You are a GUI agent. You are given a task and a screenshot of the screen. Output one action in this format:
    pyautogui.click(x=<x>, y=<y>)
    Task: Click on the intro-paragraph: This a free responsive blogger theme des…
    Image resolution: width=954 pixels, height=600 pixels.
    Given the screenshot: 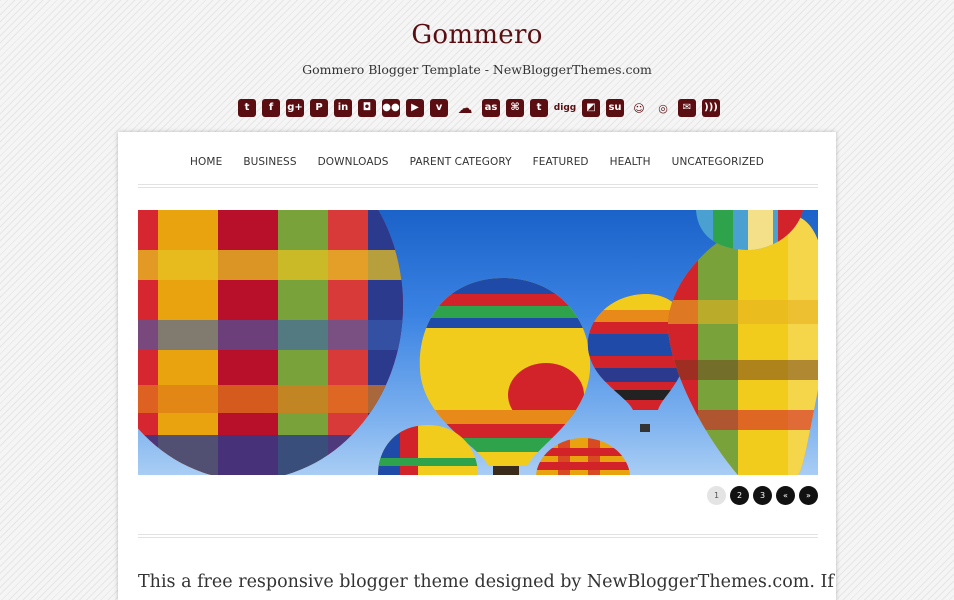 What is the action you would take?
    pyautogui.click(x=486, y=582)
    